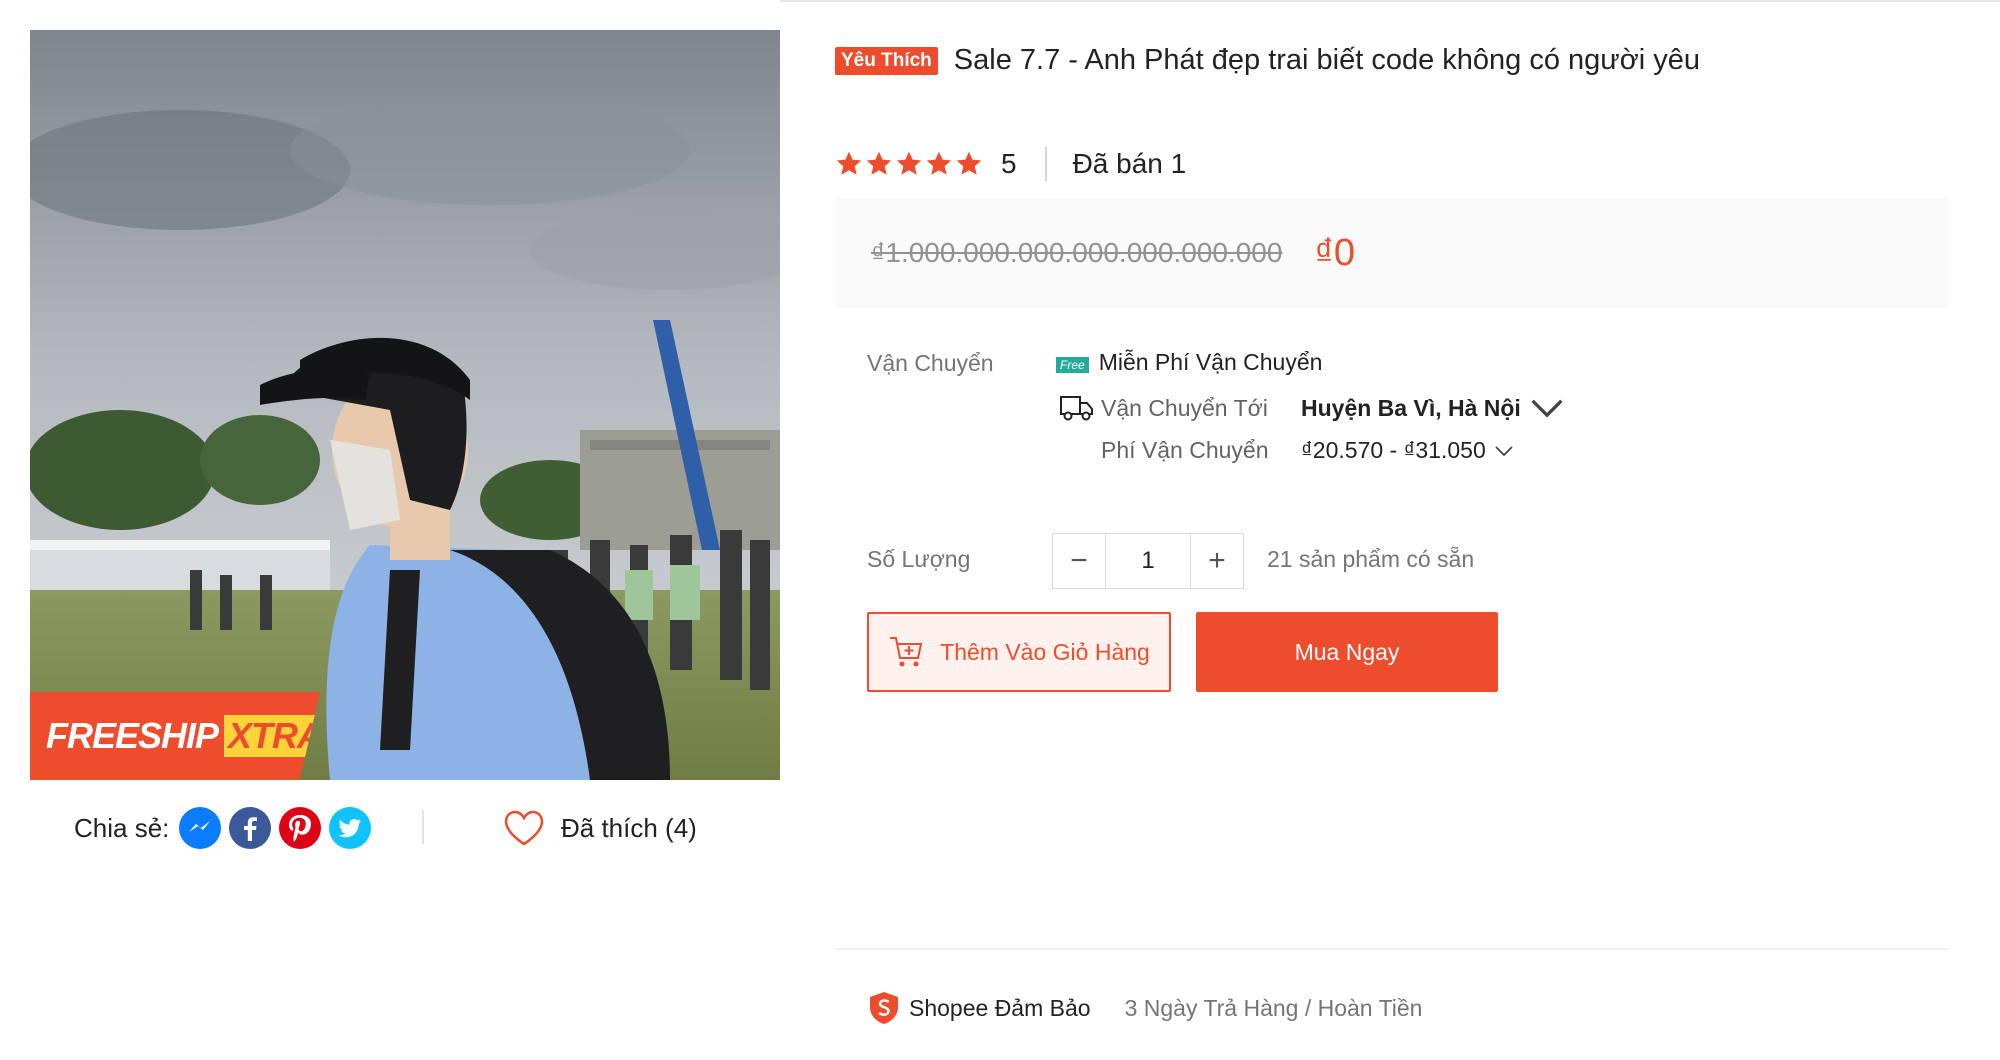 The image size is (2000, 1060). I want to click on buy-now-button: Mua Ngay, so click(1347, 652).